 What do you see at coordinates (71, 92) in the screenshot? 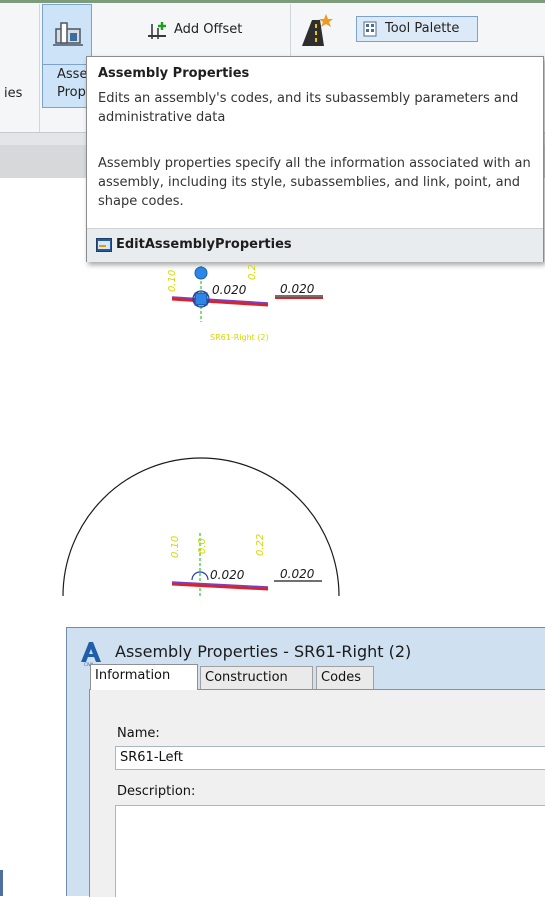
I see `assembly-button-label-line2: Prop` at bounding box center [71, 92].